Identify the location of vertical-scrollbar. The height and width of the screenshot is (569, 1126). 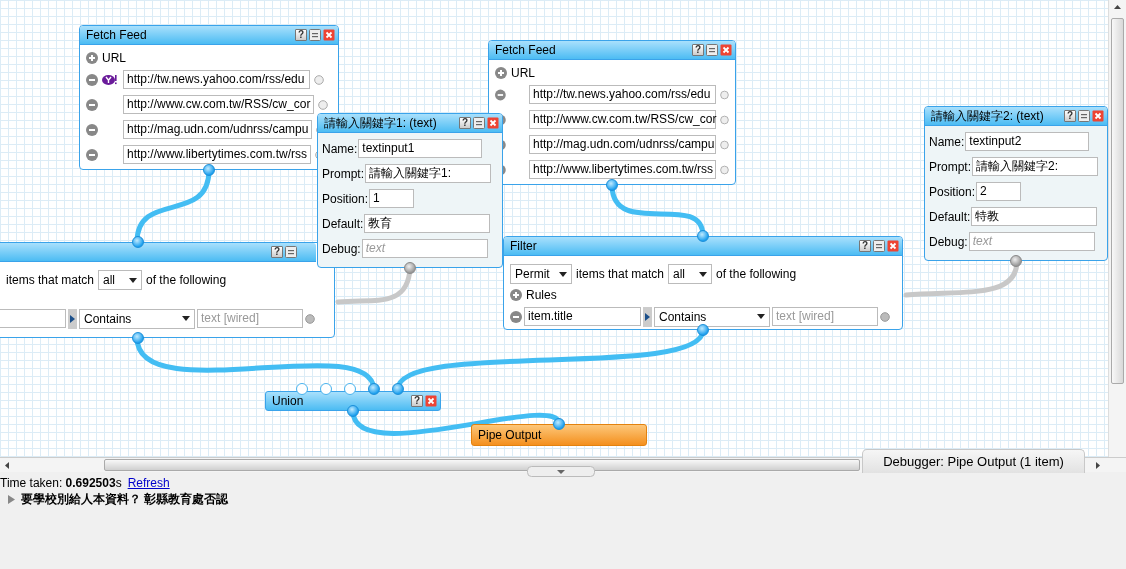
(1117, 228).